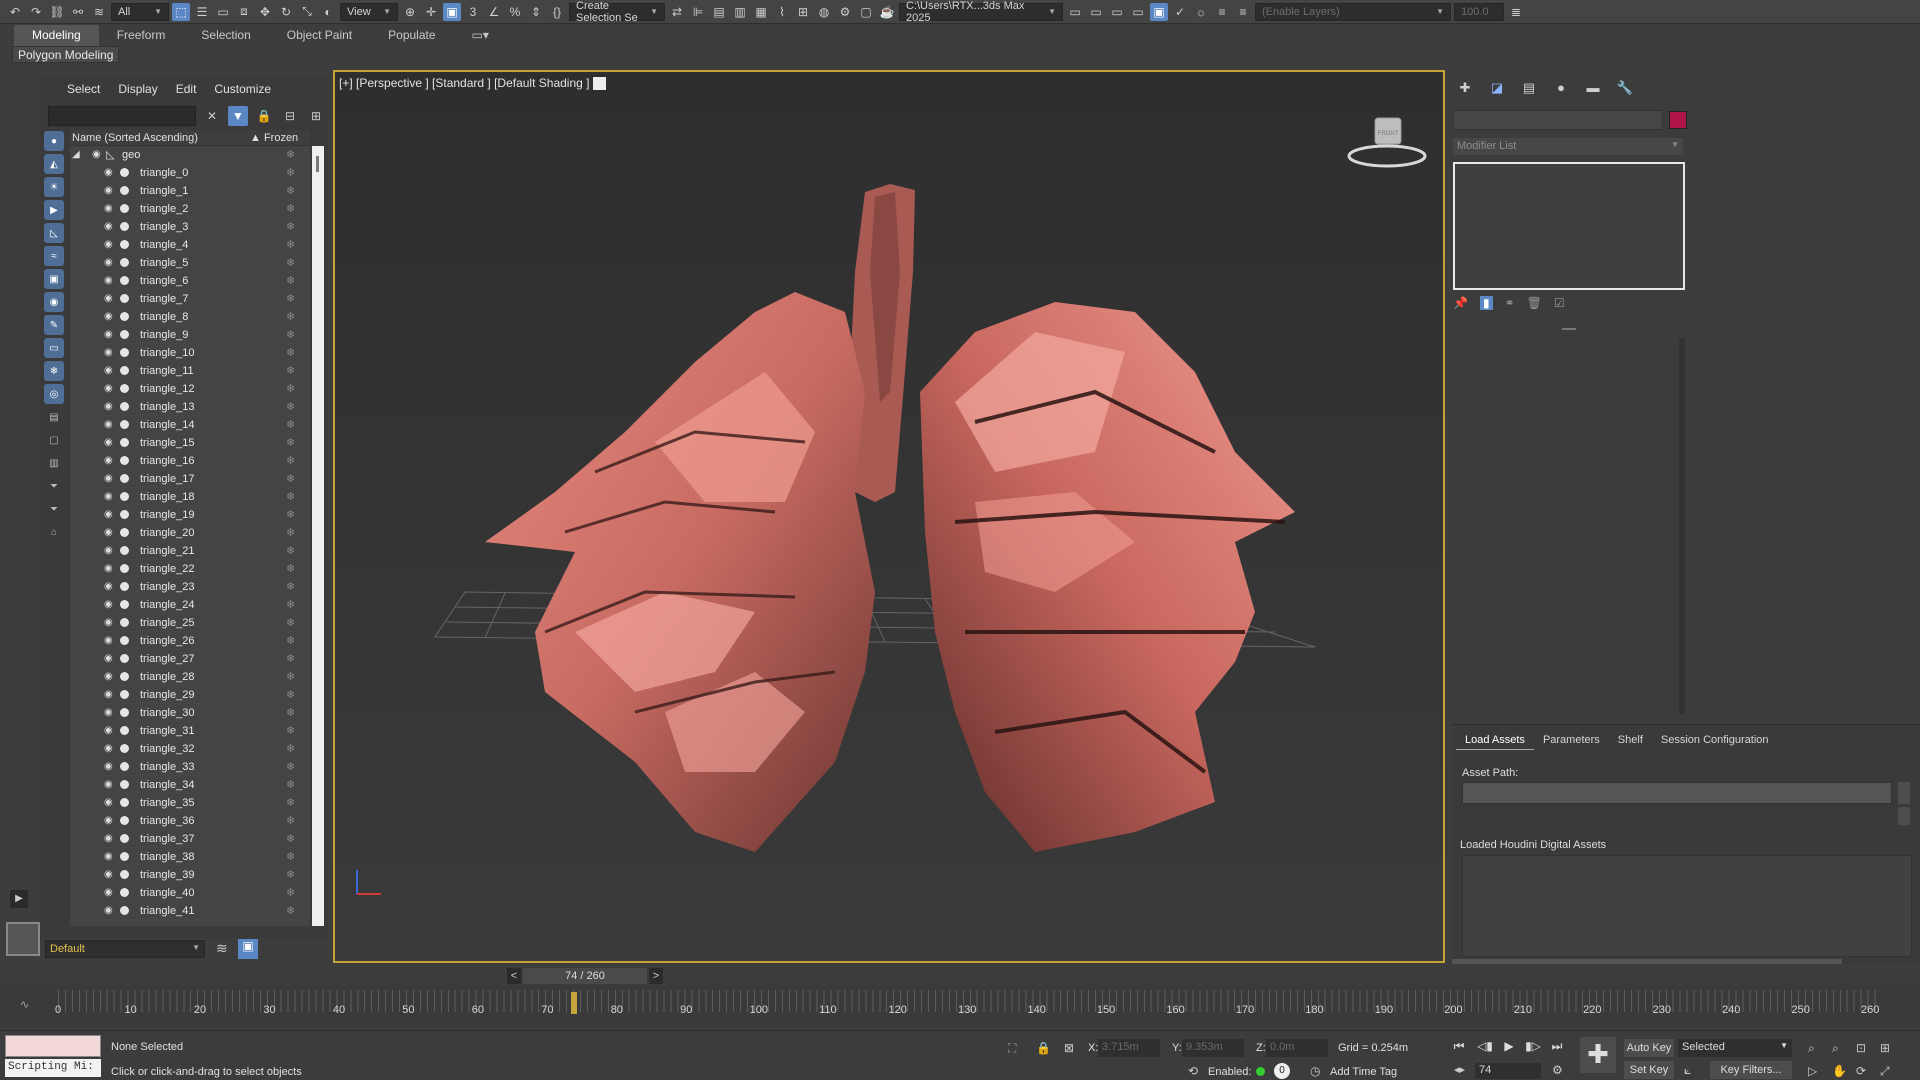 The height and width of the screenshot is (1080, 1920). What do you see at coordinates (1117, 12) in the screenshot?
I see `layer-add-icon: ▭` at bounding box center [1117, 12].